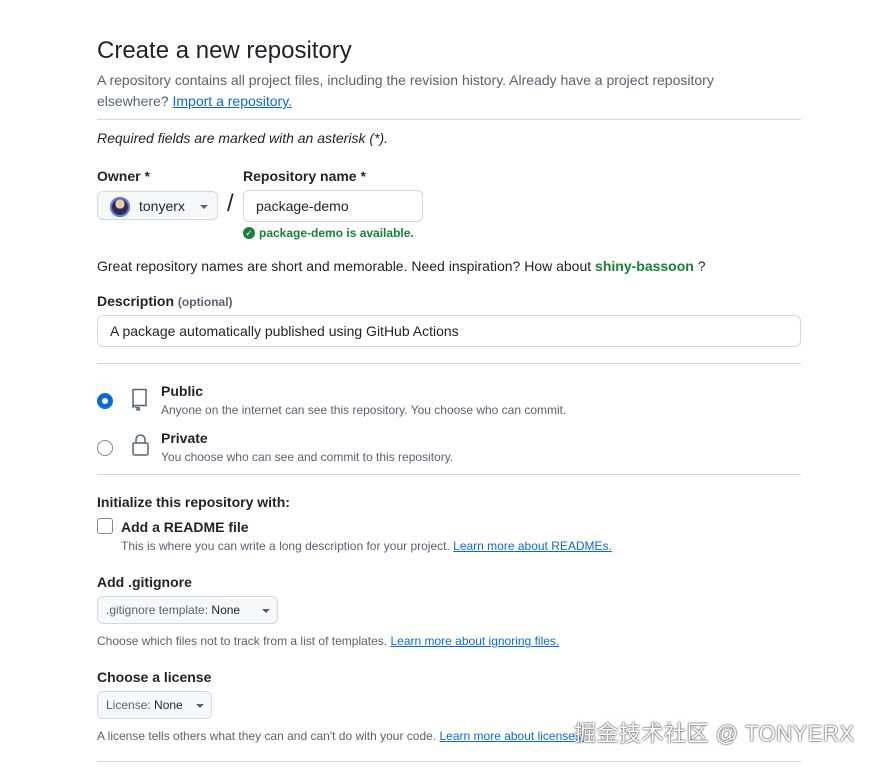  I want to click on readme-label: Add a README file, so click(185, 527).